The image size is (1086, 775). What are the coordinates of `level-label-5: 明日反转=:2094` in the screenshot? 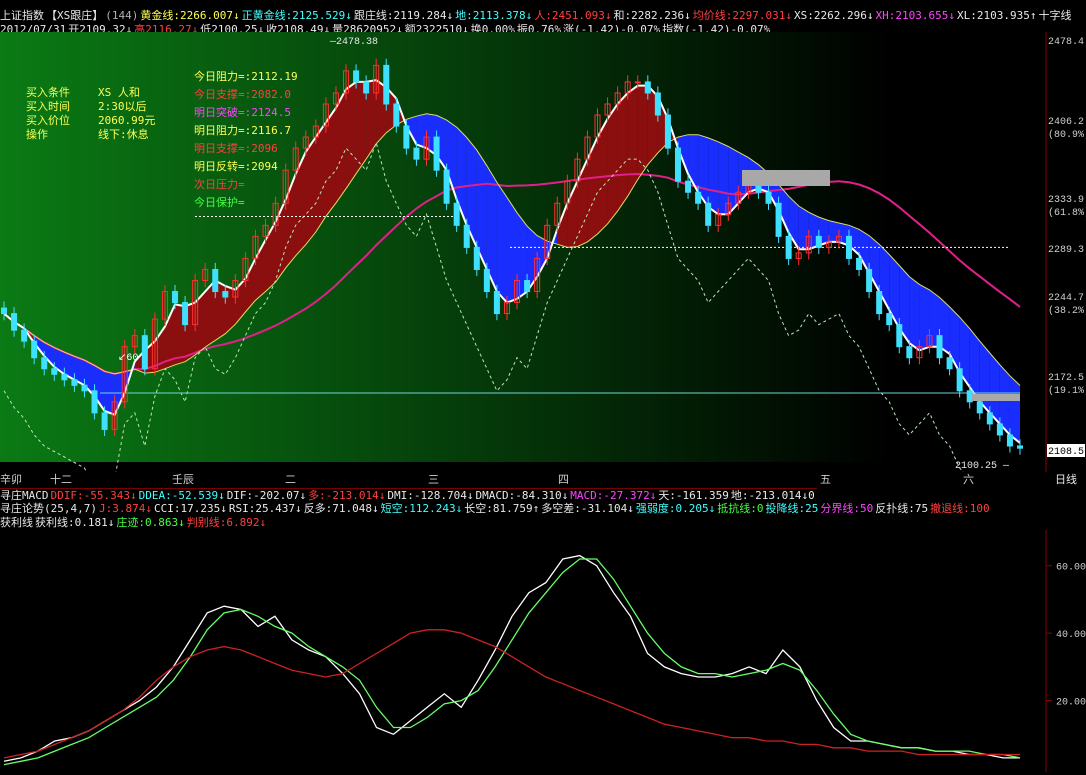 It's located at (236, 166).